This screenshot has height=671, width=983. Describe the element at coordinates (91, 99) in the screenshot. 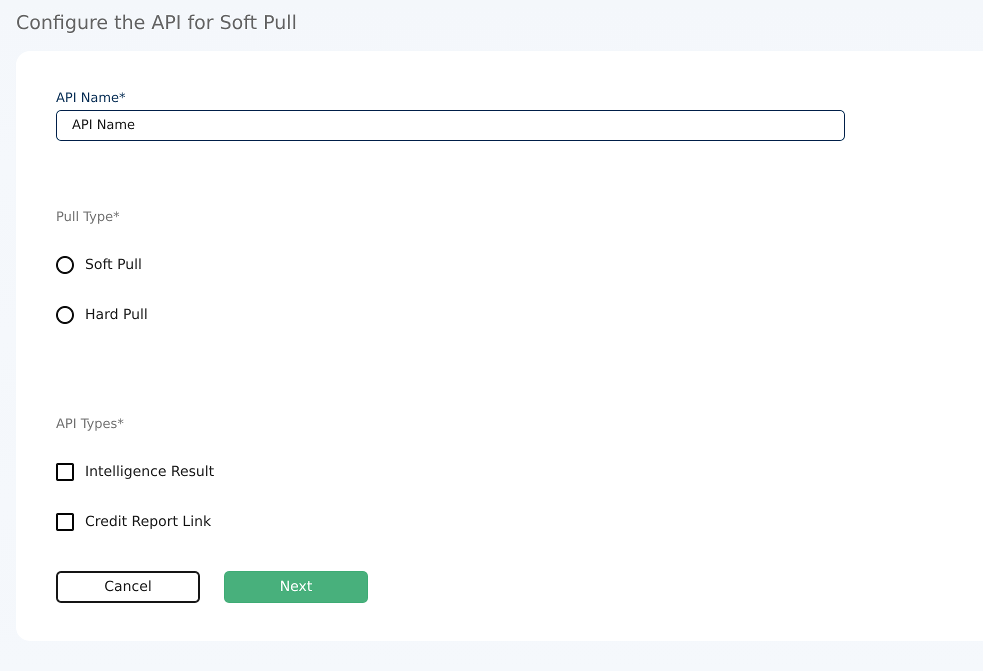

I see `field-label: API Name*` at that location.